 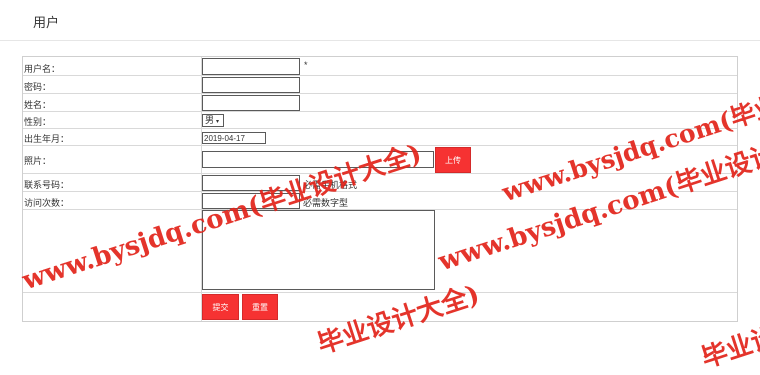 What do you see at coordinates (251, 201) in the screenshot?
I see `visits-input` at bounding box center [251, 201].